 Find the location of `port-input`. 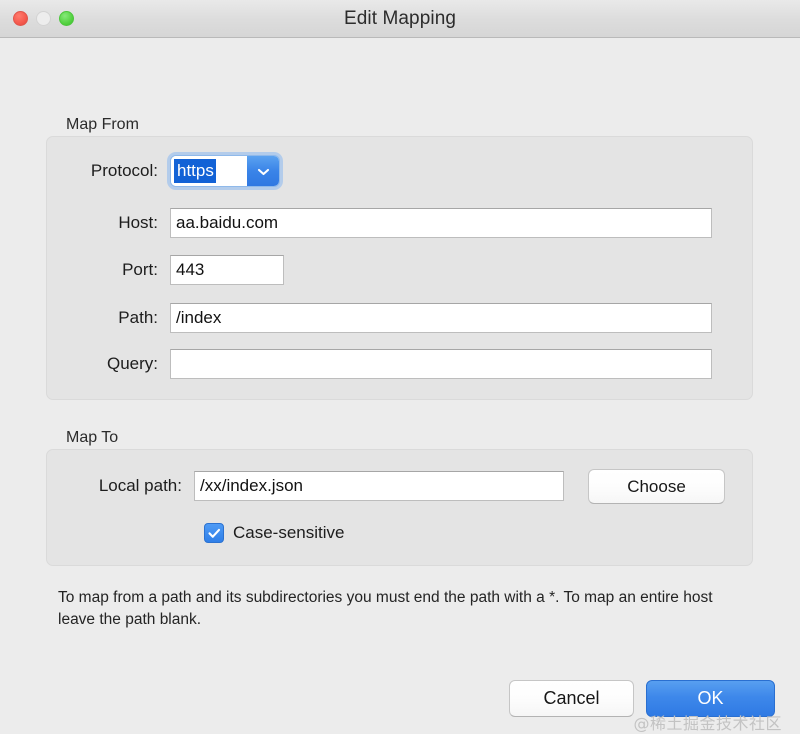

port-input is located at coordinates (227, 270).